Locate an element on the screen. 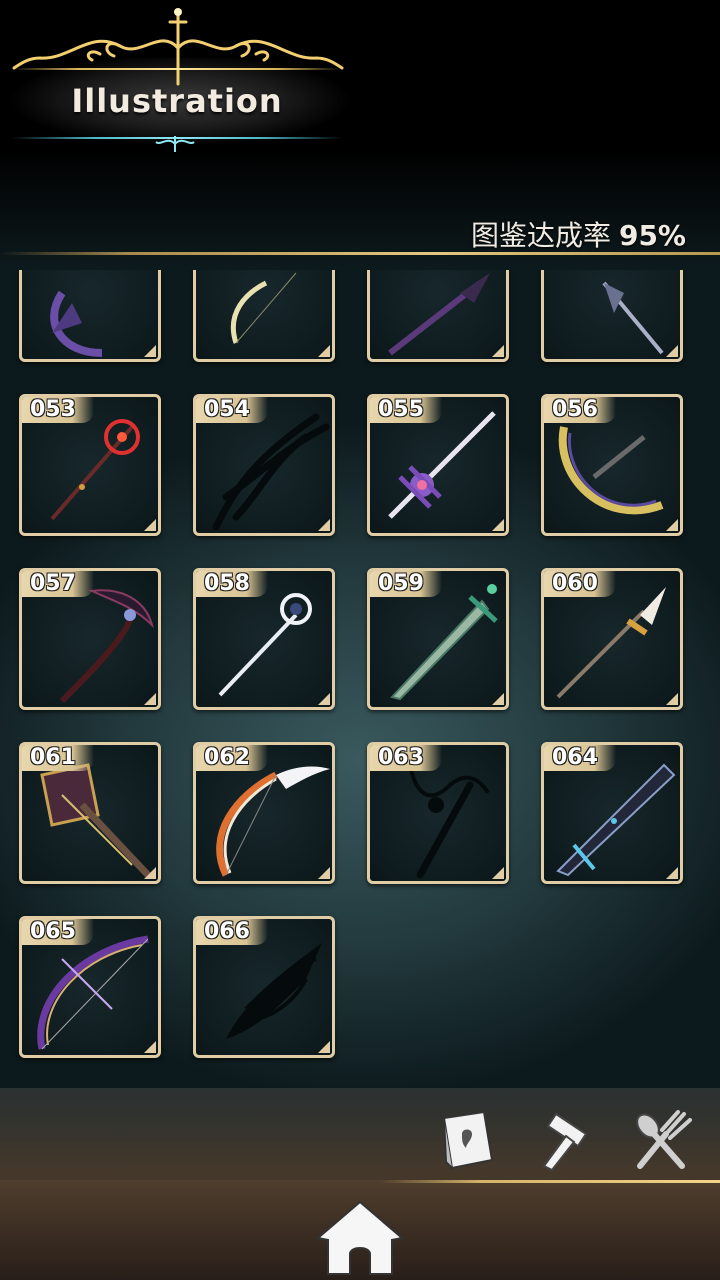 Image resolution: width=720 pixels, height=1280 pixels. card-number: 057 is located at coordinates (58, 584).